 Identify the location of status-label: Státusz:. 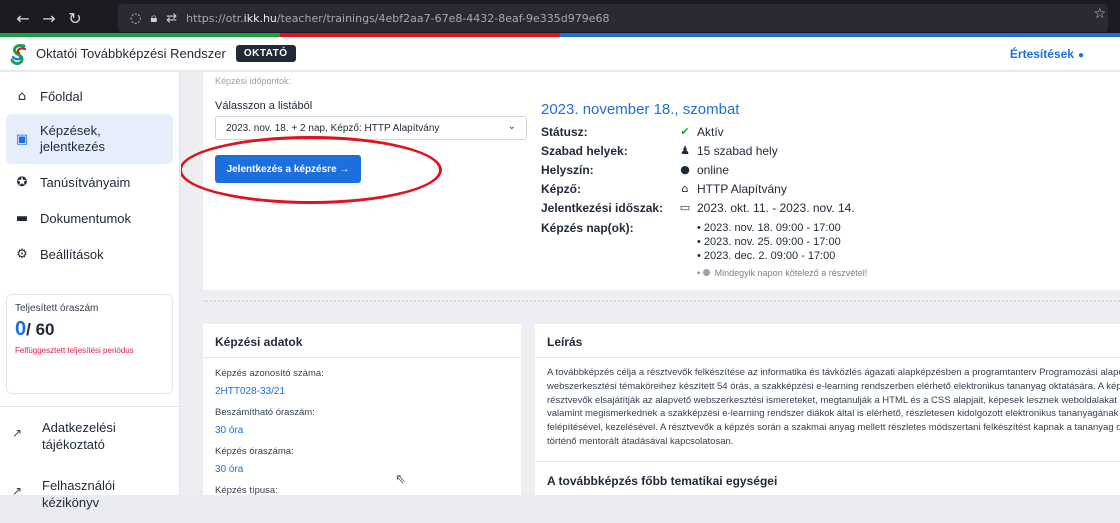
(564, 131).